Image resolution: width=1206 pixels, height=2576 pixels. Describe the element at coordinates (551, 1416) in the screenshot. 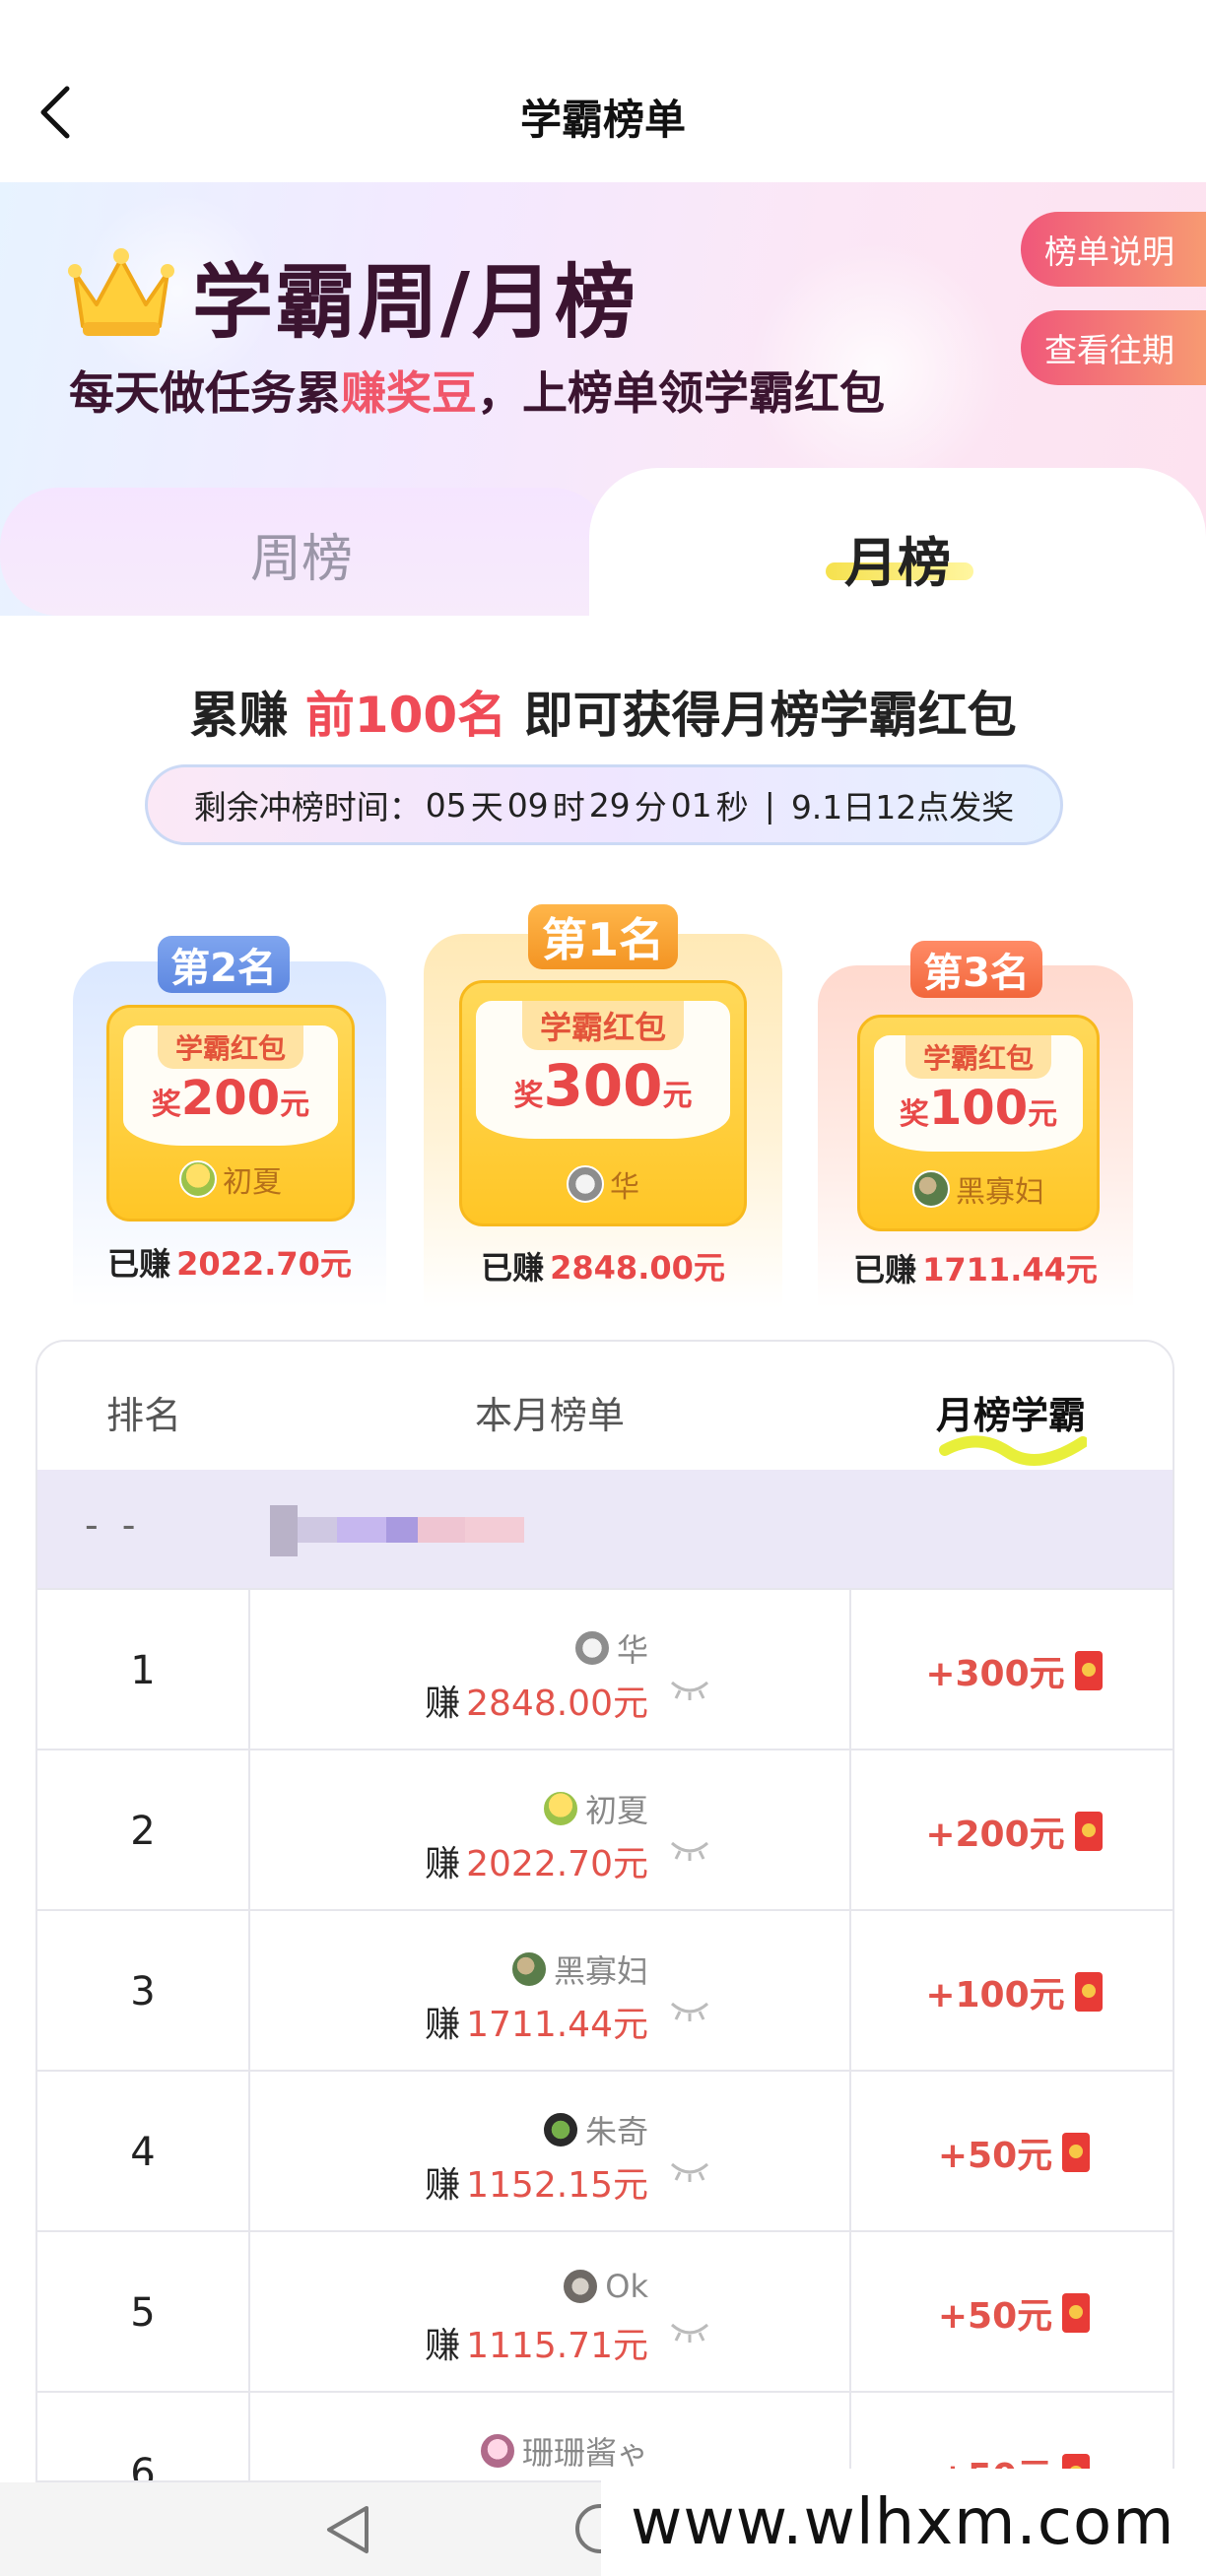

I see `header-monthly-list: 本月榜单` at that location.